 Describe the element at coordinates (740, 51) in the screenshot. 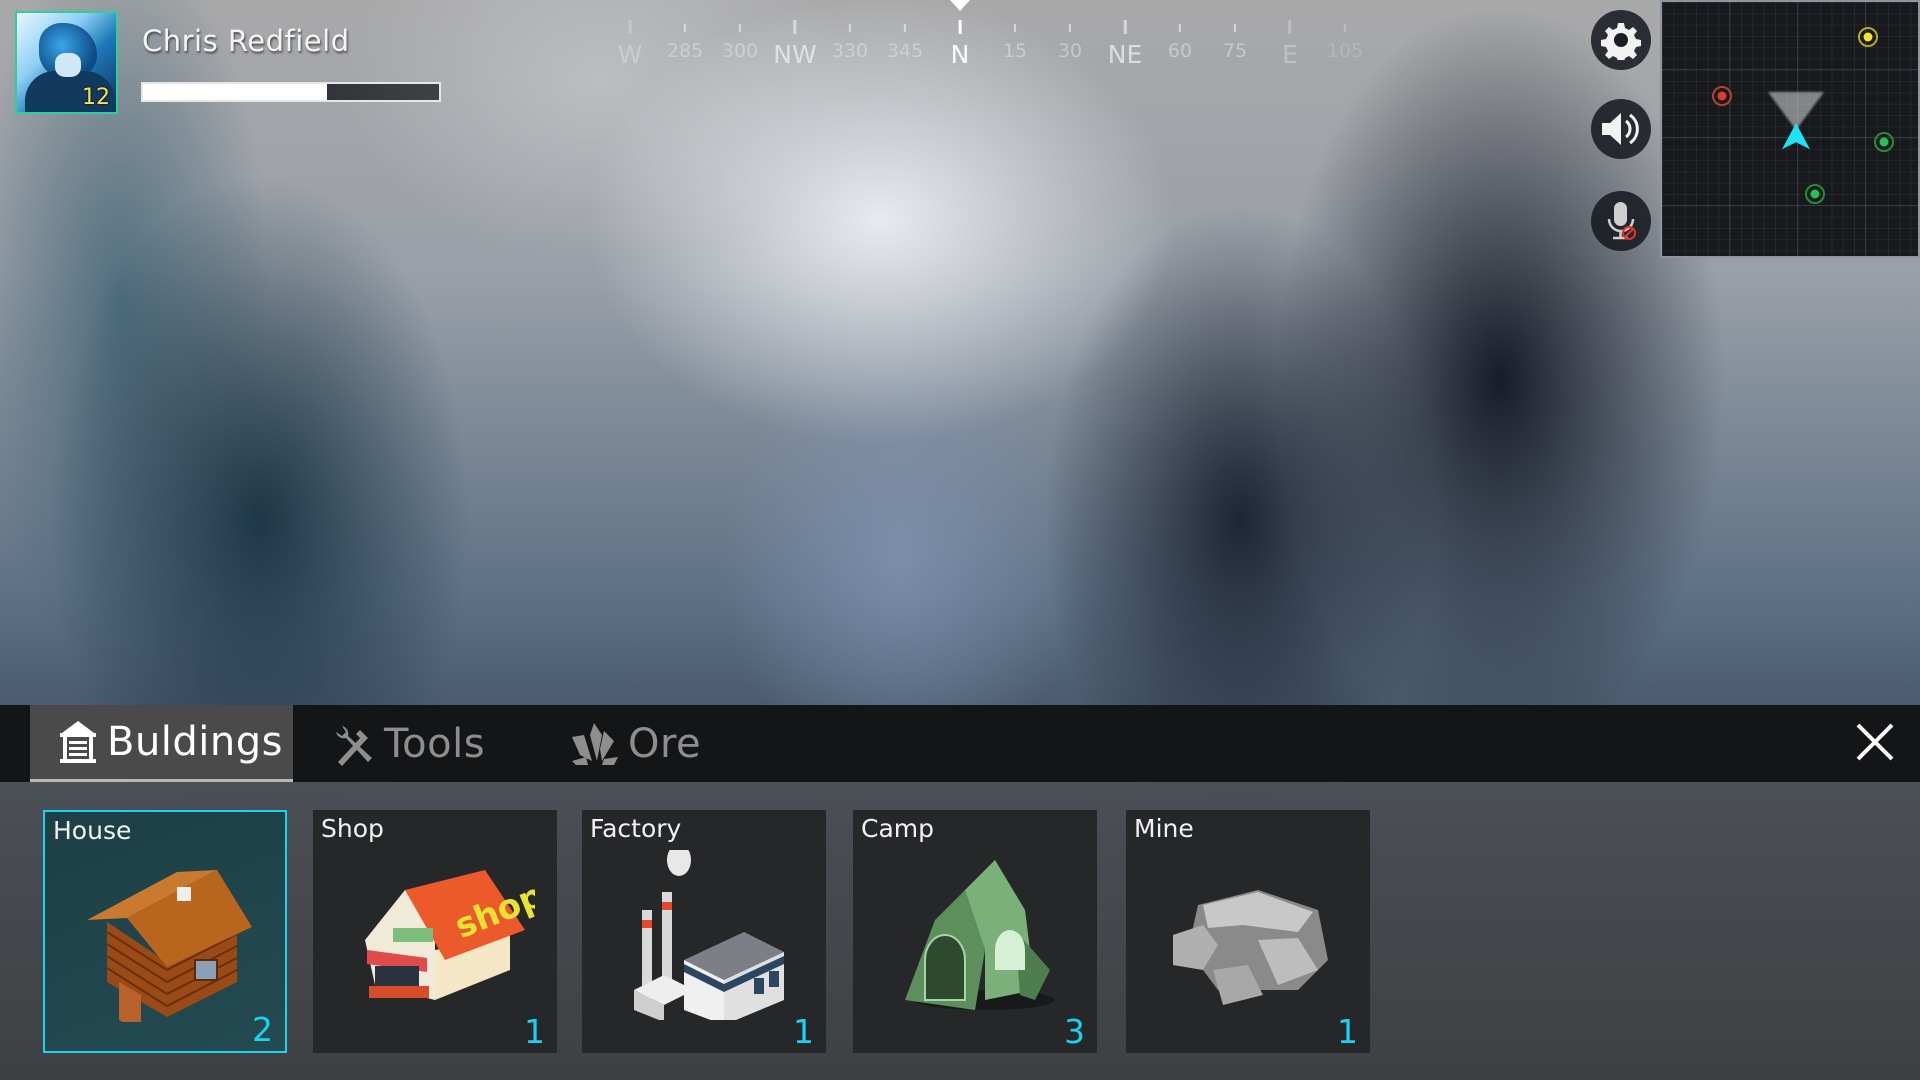

I see `compass-label: 300` at that location.